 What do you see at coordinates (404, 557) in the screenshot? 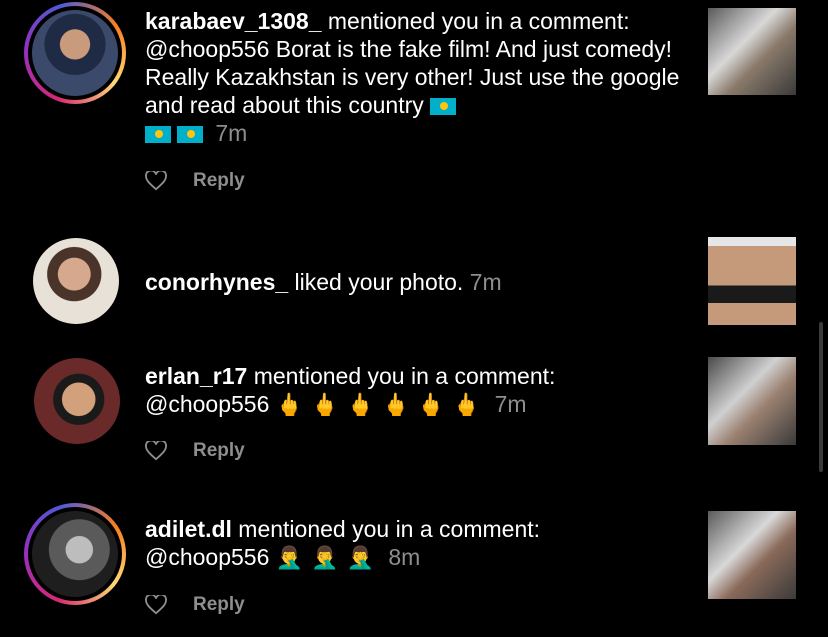
I see `timestamp: 8m` at bounding box center [404, 557].